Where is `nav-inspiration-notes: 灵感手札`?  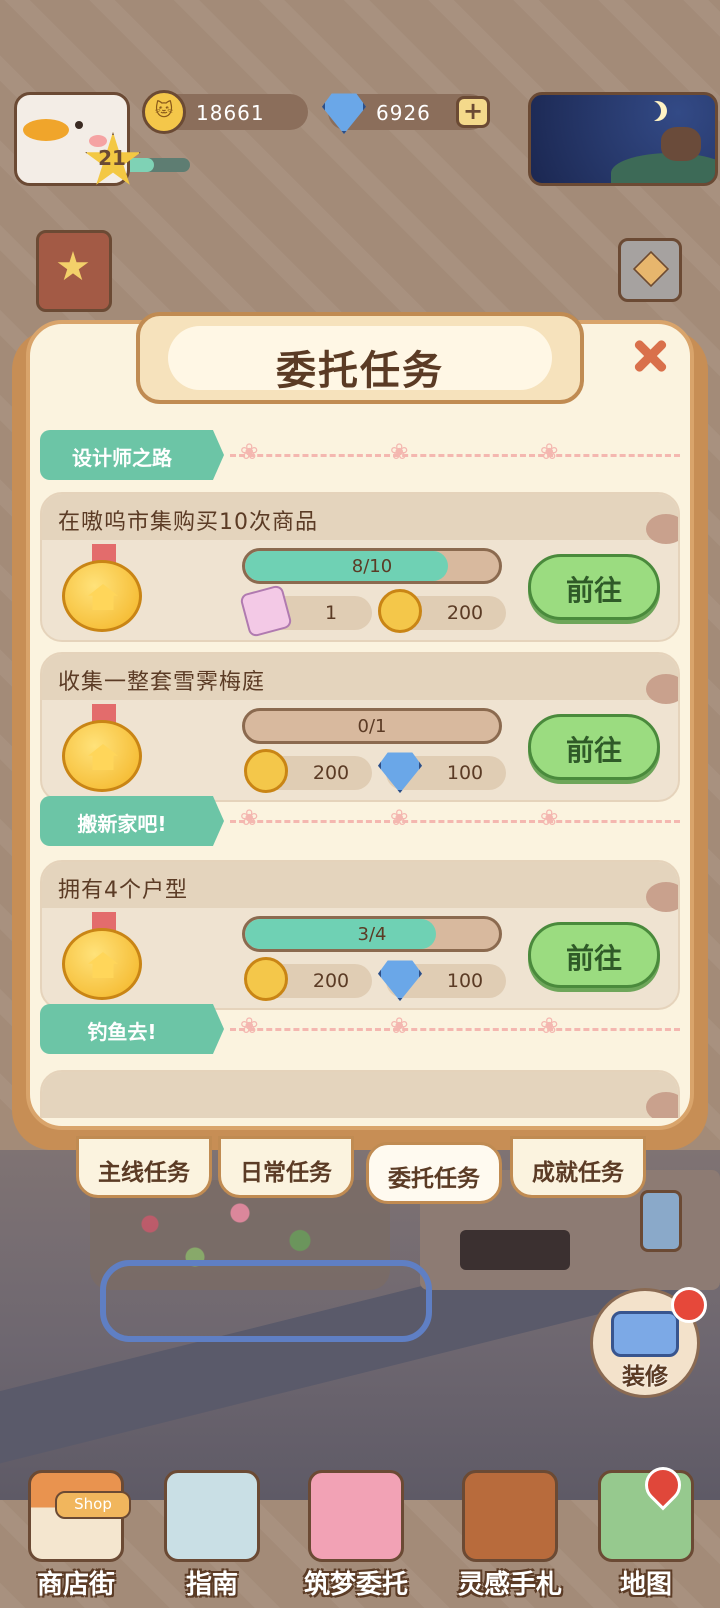 nav-inspiration-notes: 灵感手札 is located at coordinates (510, 1530).